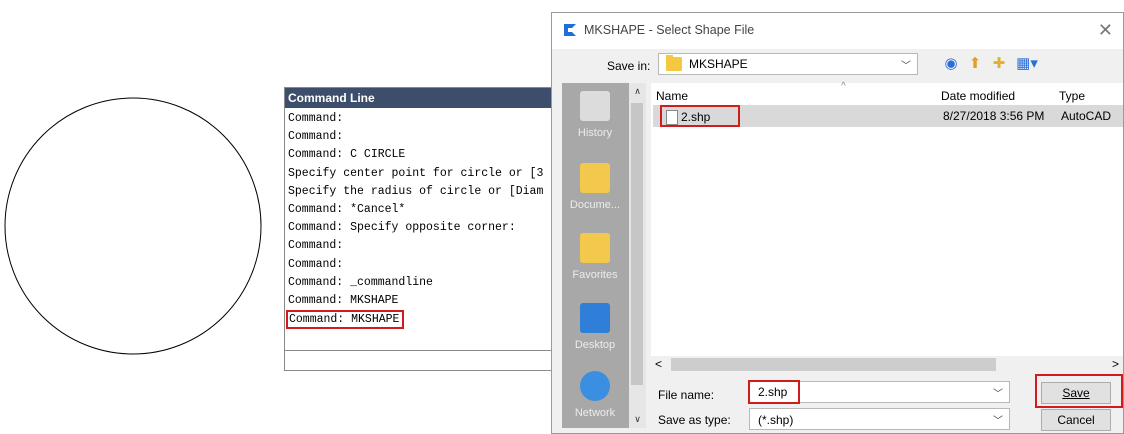 Image resolution: width=1124 pixels, height=434 pixels. I want to click on desktop-icon, so click(595, 318).